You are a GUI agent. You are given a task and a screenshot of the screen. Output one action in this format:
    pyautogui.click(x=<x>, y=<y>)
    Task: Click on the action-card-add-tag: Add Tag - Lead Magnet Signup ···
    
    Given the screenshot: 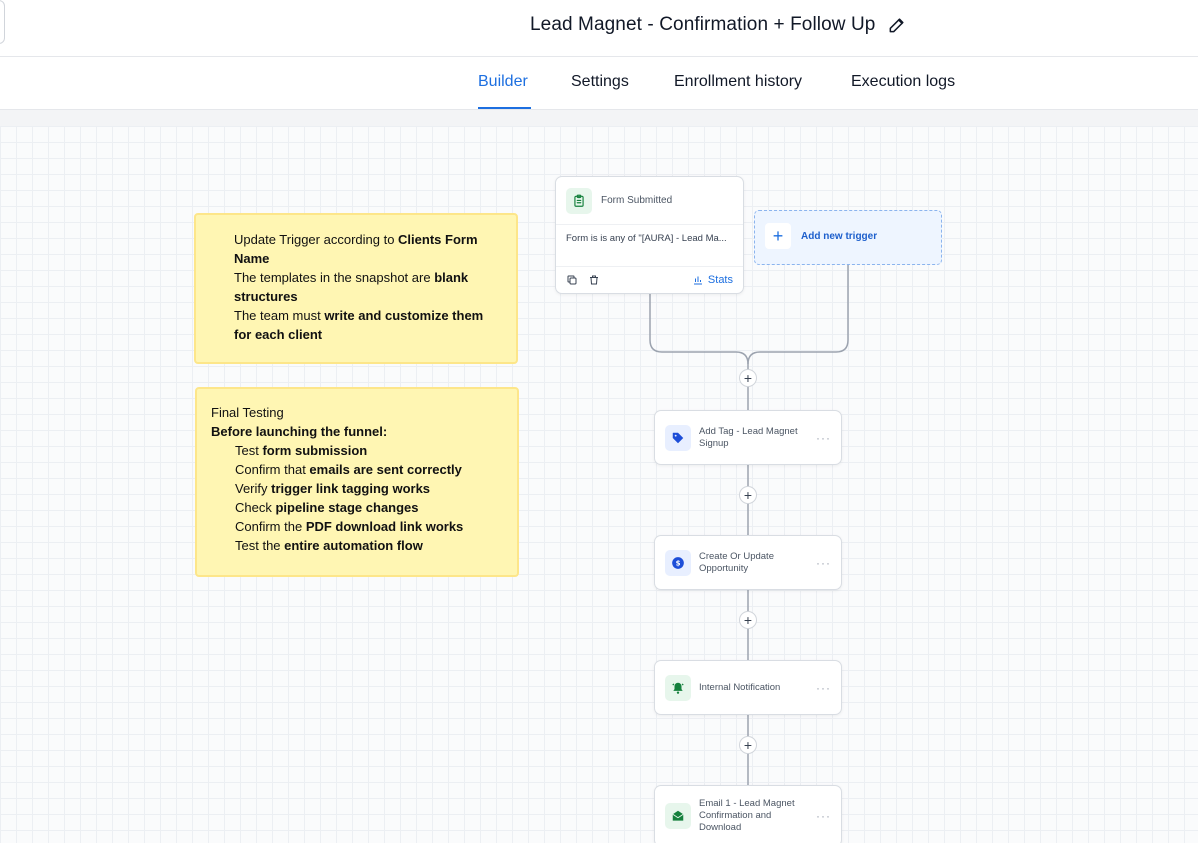 What is the action you would take?
    pyautogui.click(x=748, y=437)
    